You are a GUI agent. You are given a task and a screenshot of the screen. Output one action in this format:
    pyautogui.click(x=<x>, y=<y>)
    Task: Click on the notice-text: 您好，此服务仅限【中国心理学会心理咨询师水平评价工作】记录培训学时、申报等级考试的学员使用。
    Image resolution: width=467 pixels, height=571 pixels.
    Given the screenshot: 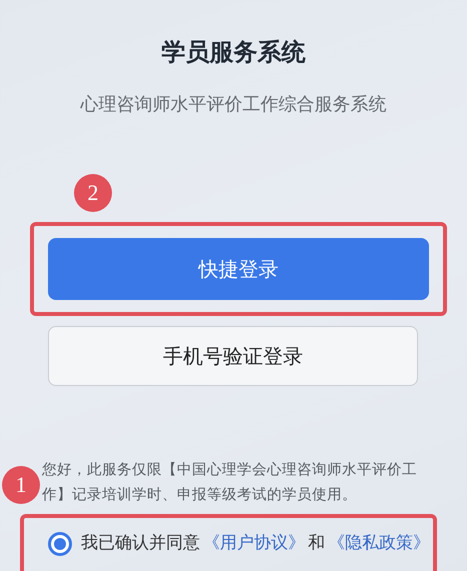 What is the action you would take?
    pyautogui.click(x=230, y=482)
    